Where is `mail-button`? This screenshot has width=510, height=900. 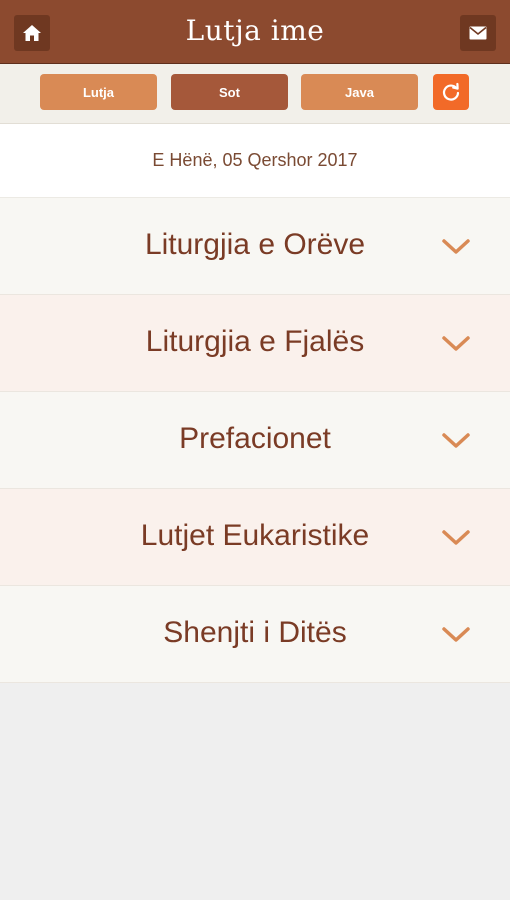
mail-button is located at coordinates (478, 33).